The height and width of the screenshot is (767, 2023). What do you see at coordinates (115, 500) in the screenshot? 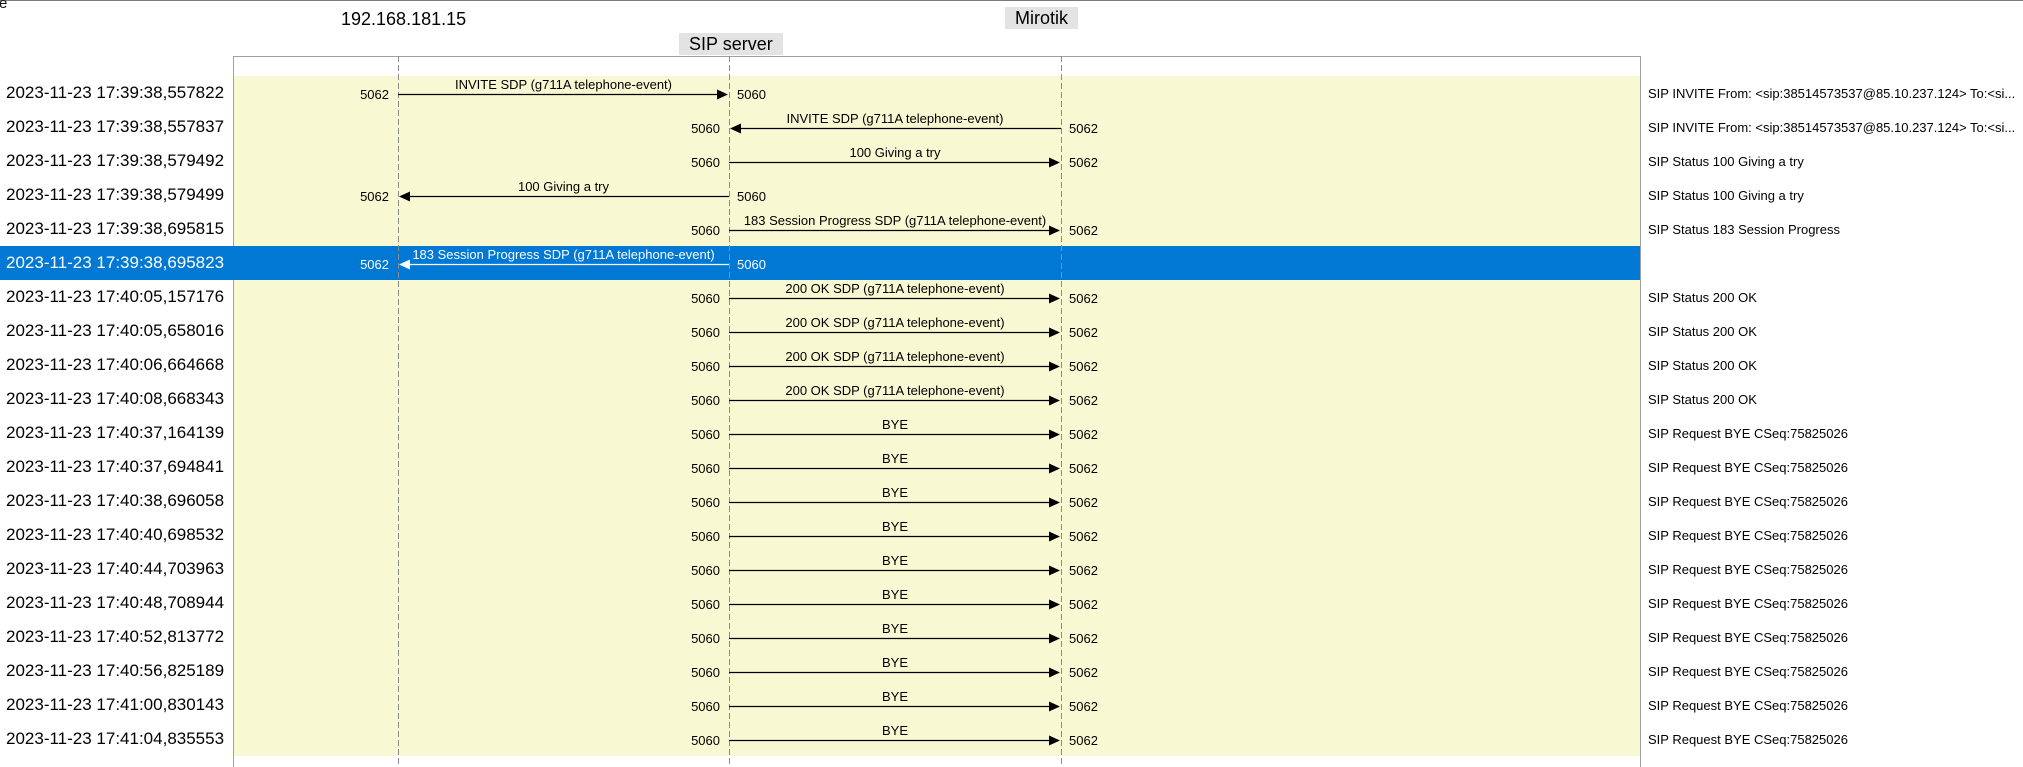
I see `flow-time: 2023-11-23 17:40:38,696058` at bounding box center [115, 500].